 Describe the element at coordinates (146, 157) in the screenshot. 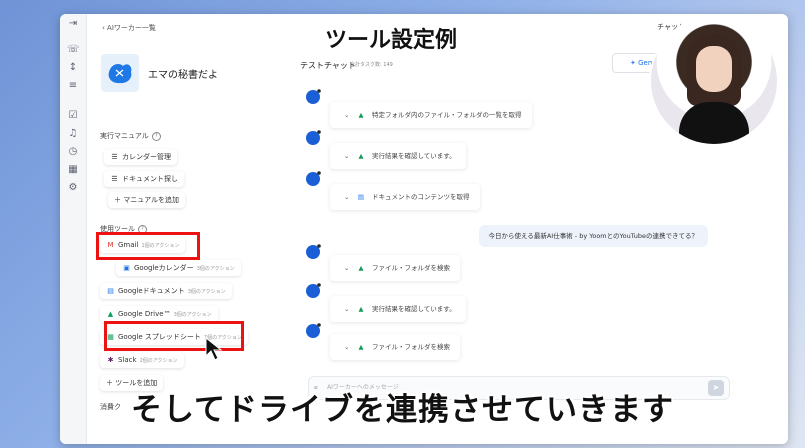

I see `manual-item-label: カレンダー管理` at that location.